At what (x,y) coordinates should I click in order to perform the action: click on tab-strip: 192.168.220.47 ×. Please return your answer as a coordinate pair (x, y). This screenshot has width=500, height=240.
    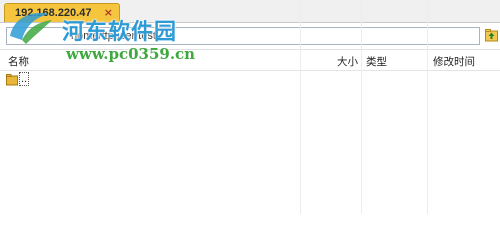
    Looking at the image, I should click on (250, 11).